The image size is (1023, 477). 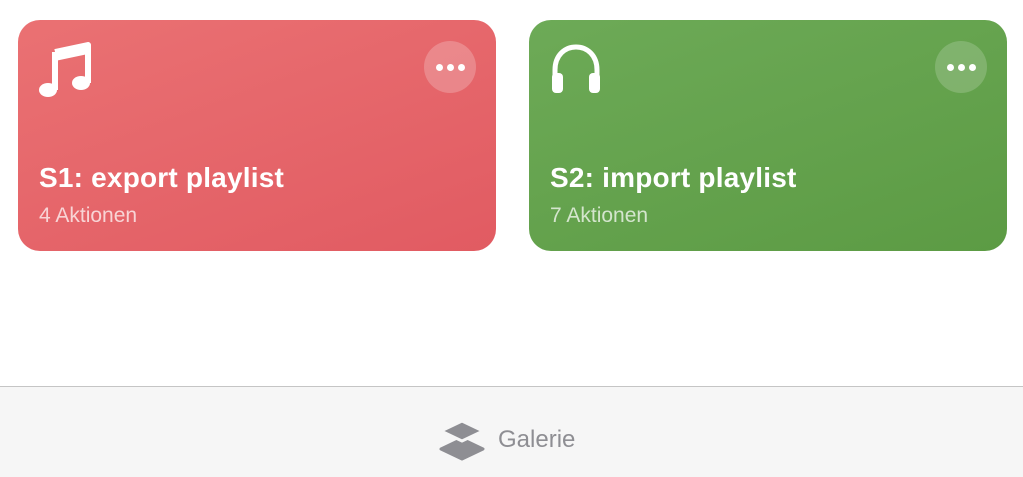 What do you see at coordinates (462, 440) in the screenshot?
I see `stacked-layers-icon` at bounding box center [462, 440].